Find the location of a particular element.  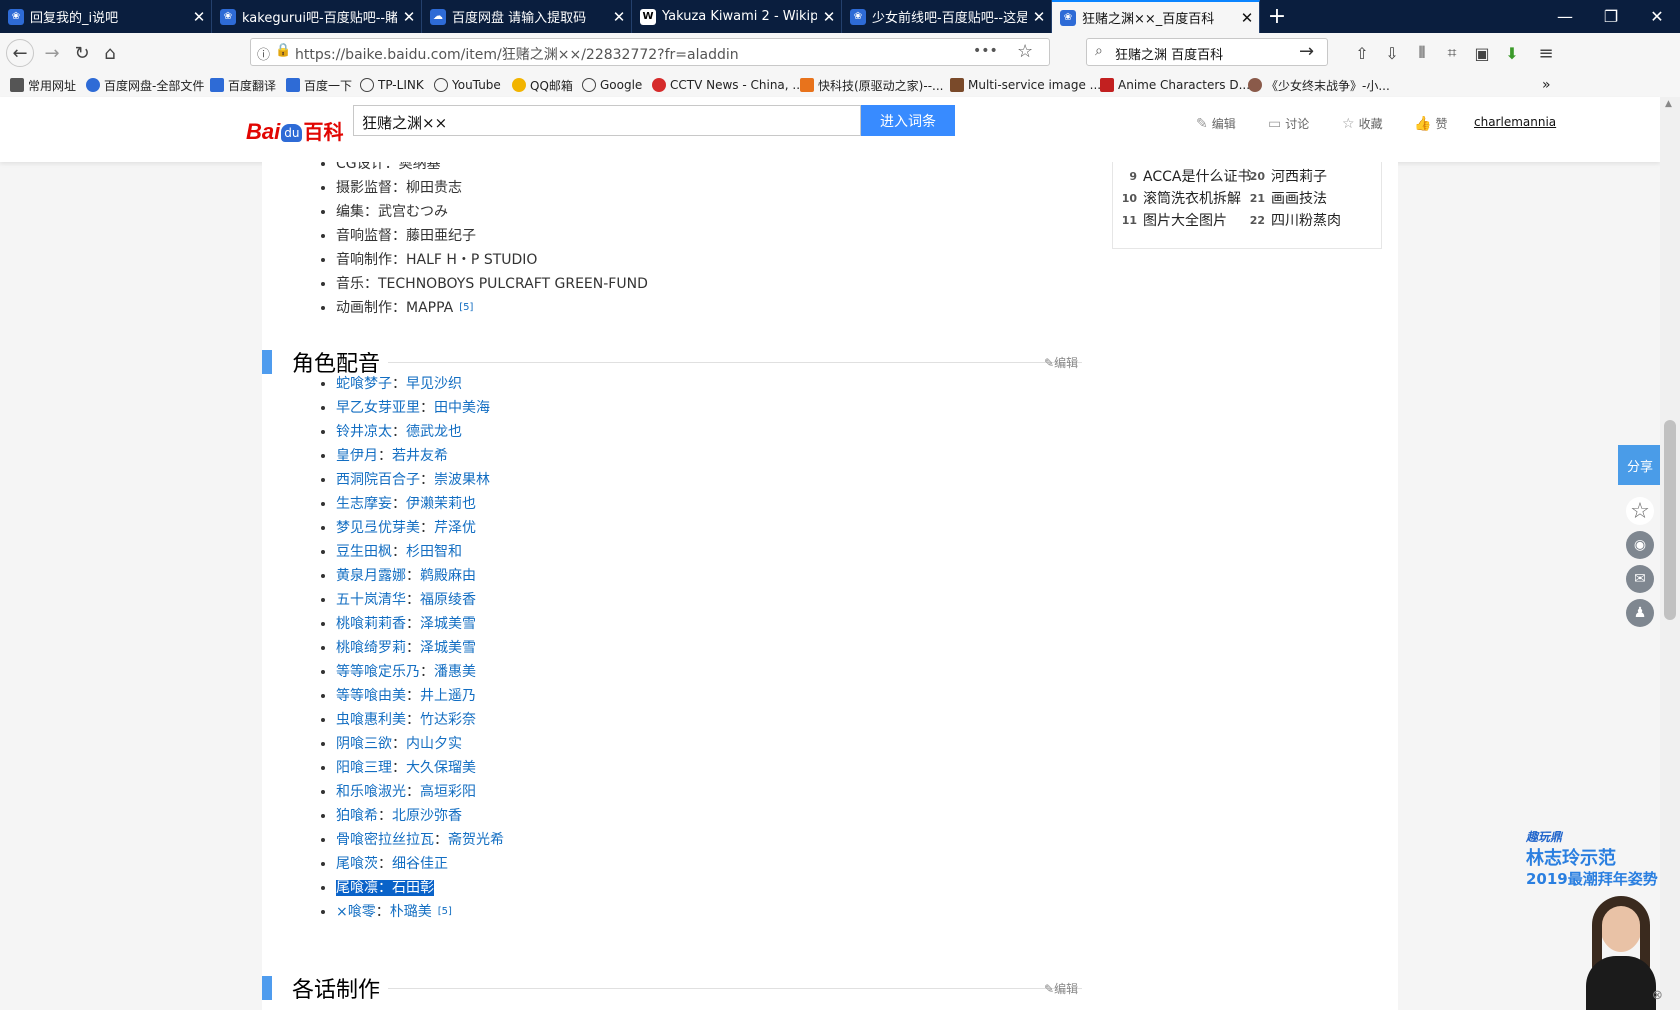

bookmark-item: 百度网盘-全部文件 is located at coordinates (145, 85).